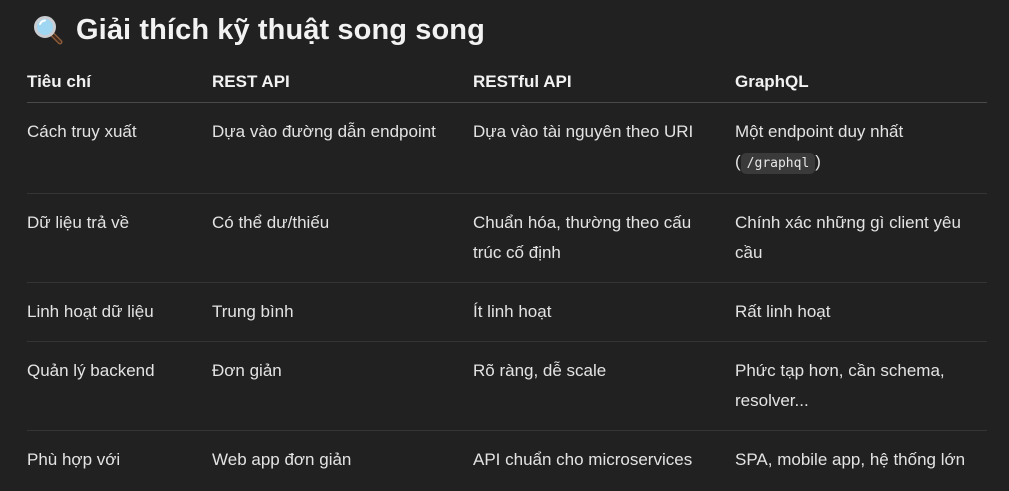 The height and width of the screenshot is (491, 1009). What do you see at coordinates (119, 82) in the screenshot?
I see `column-header-criterion: Tiêu chí` at bounding box center [119, 82].